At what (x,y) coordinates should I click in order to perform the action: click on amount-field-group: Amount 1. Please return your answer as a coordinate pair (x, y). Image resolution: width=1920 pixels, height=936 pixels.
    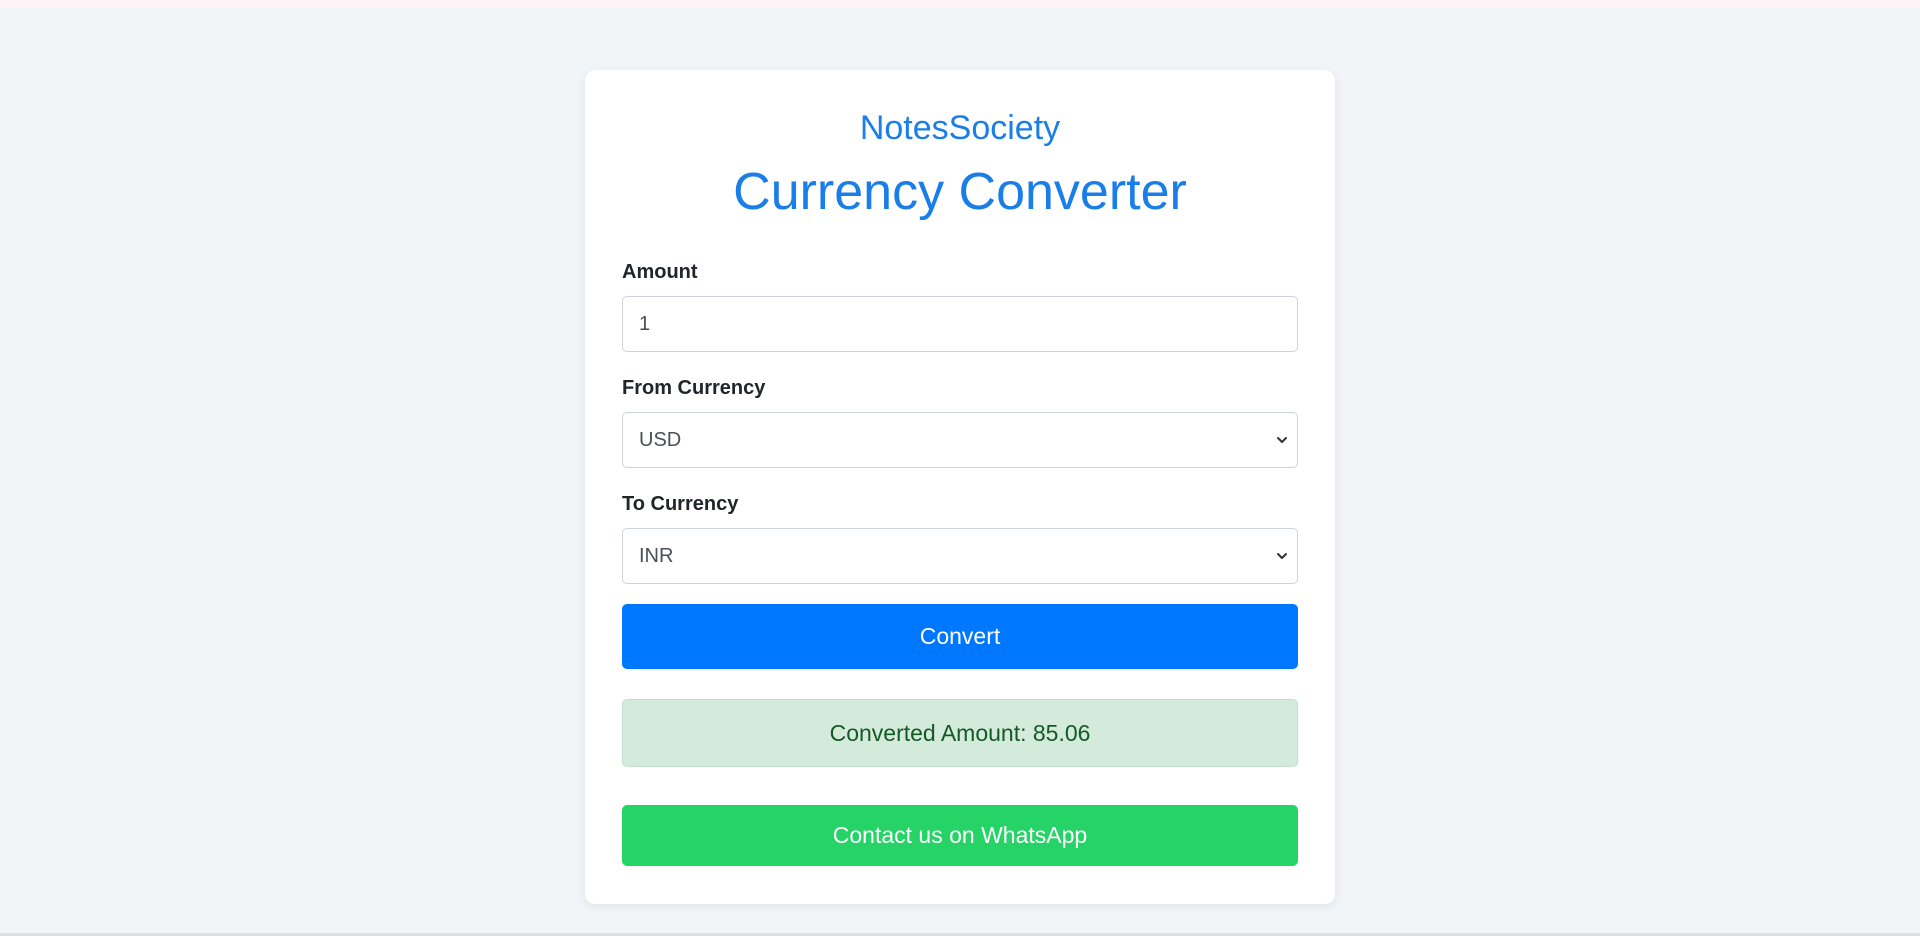
    Looking at the image, I should click on (960, 306).